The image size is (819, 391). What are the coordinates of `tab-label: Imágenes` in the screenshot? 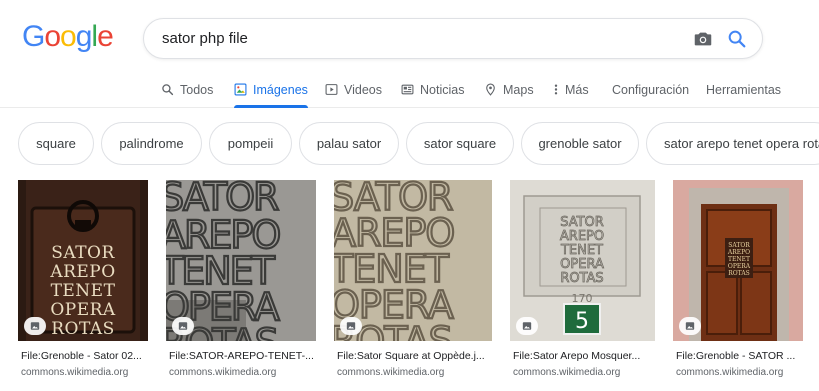 It's located at (280, 89).